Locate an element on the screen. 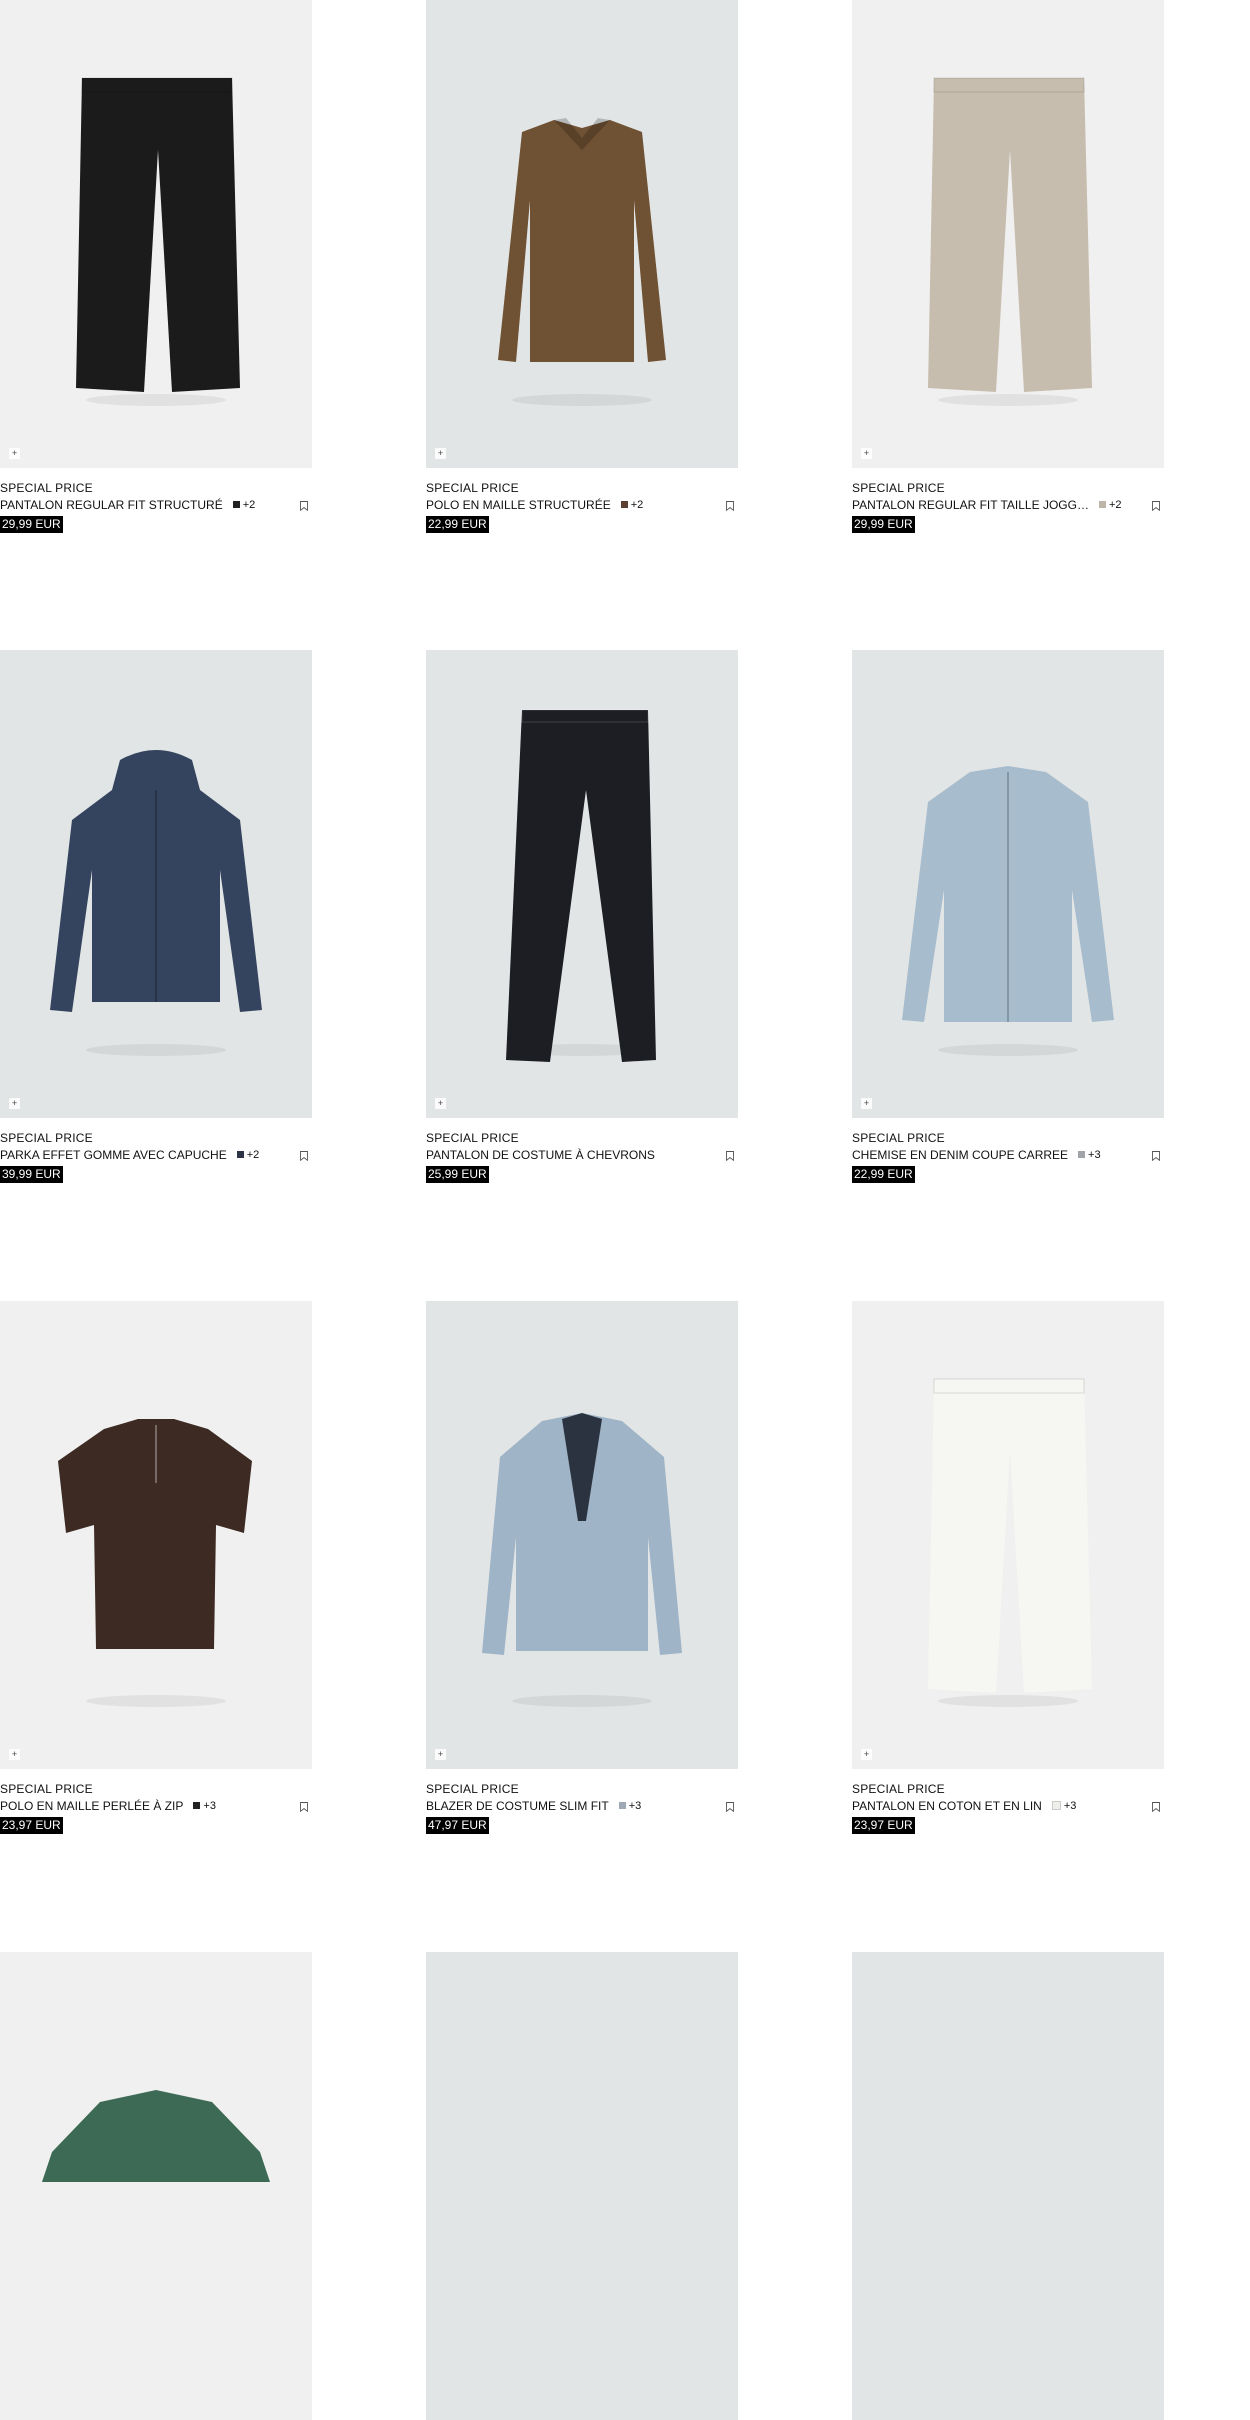 The height and width of the screenshot is (2420, 1250). product-name-row: PANTALON EN COTON ET EN LIN +3 is located at coordinates (1008, 1806).